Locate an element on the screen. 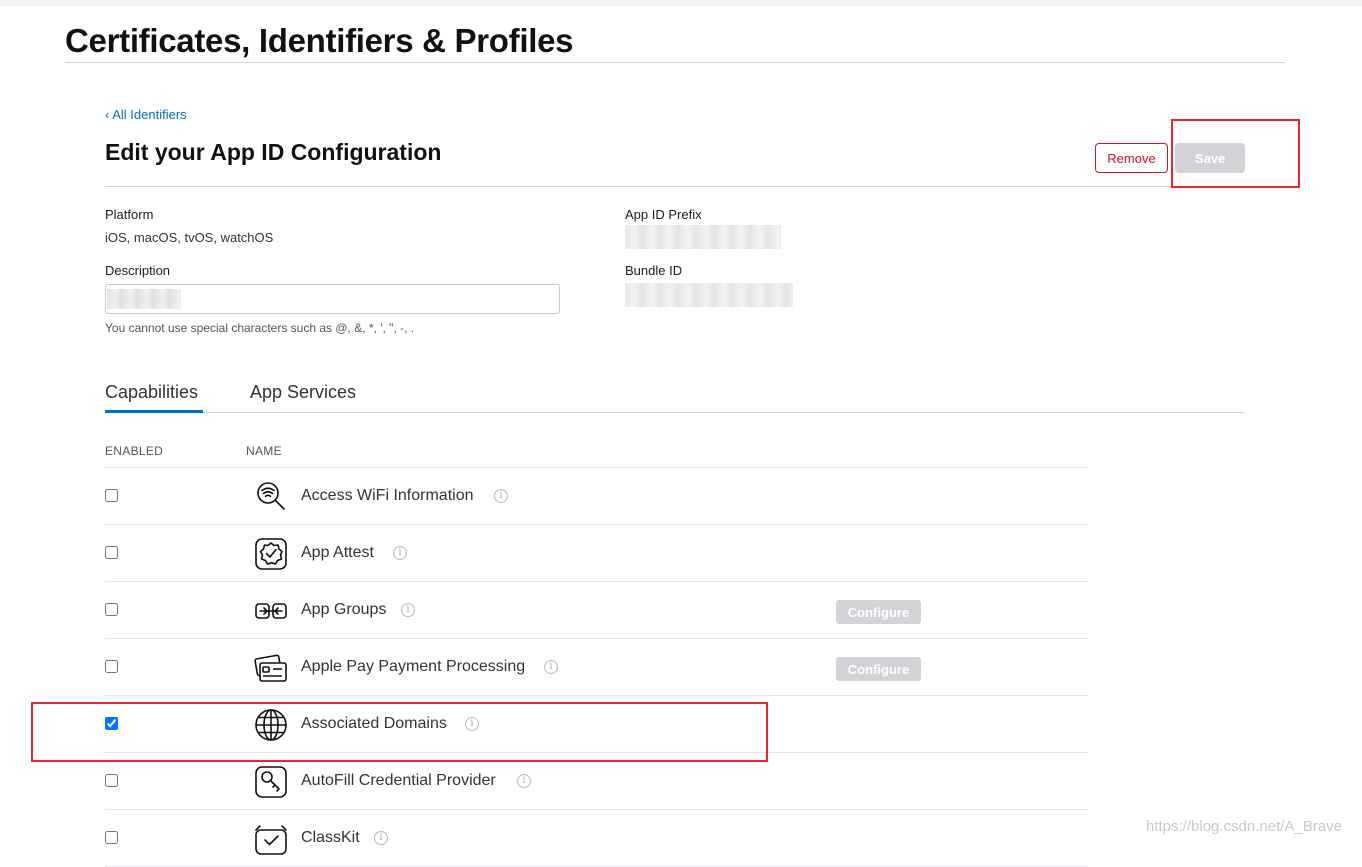 The width and height of the screenshot is (1362, 867). app-groups-icon is located at coordinates (271, 611).